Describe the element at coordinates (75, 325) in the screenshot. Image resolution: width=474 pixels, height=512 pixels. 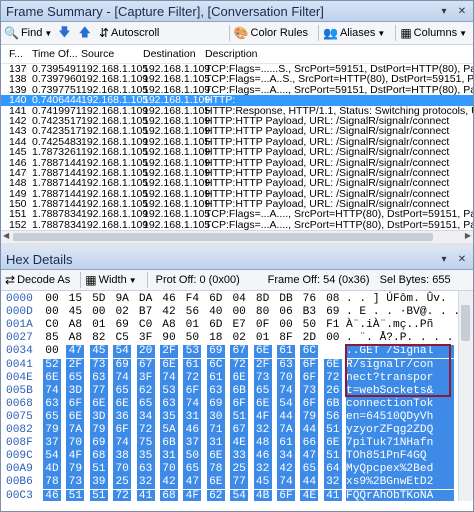
I see `hex-byte: A8` at that location.